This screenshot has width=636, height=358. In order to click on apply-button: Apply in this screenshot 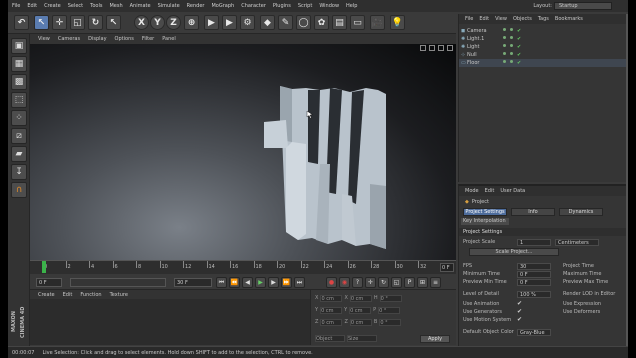, I will do `click(435, 339)`.